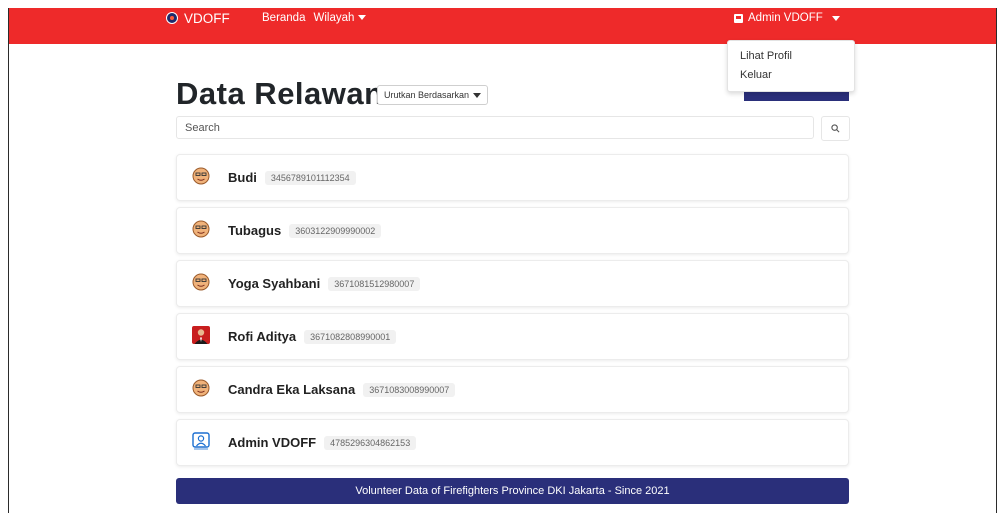  I want to click on volunteer-card: Budi 3456789101112354, so click(512, 177).